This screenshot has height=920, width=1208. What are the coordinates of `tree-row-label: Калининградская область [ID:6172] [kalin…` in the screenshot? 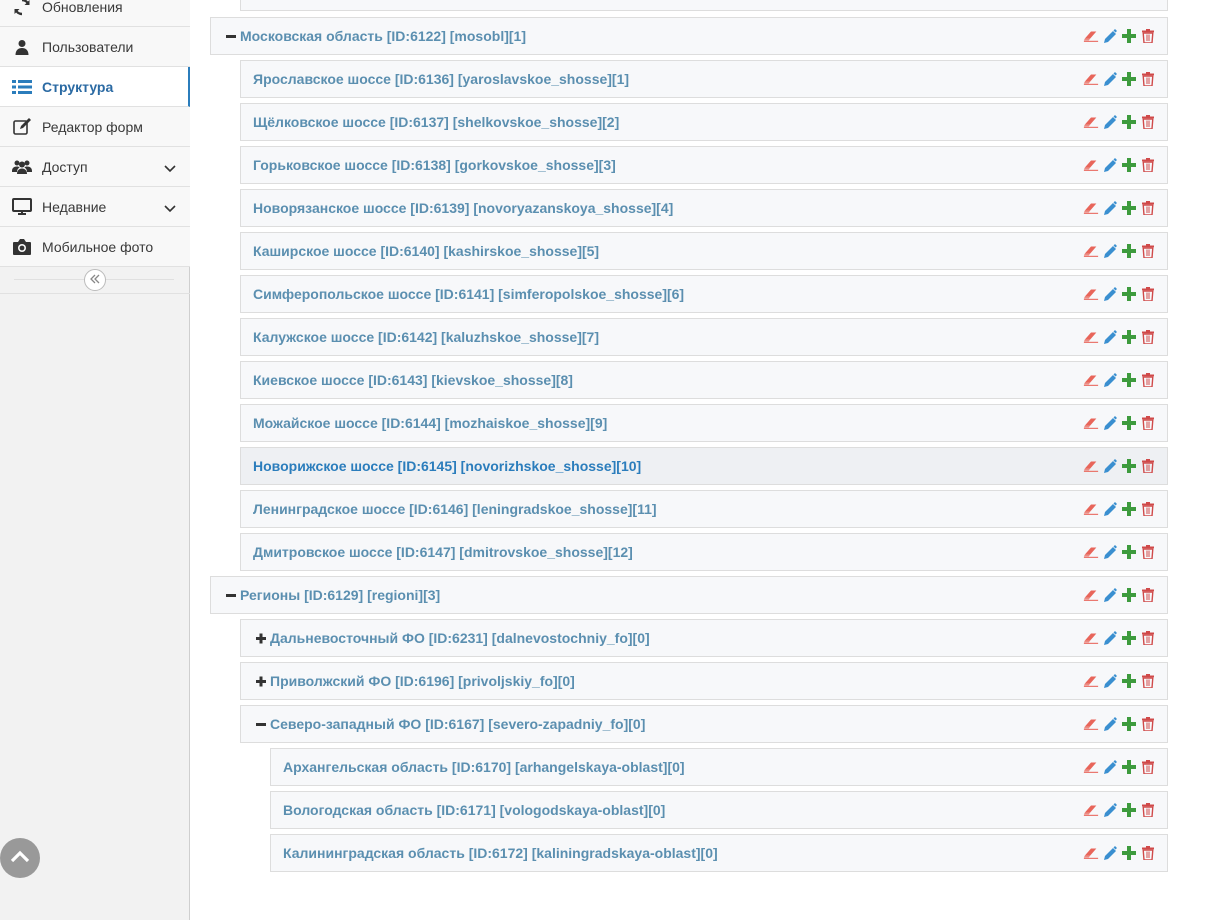 It's located at (500, 853).